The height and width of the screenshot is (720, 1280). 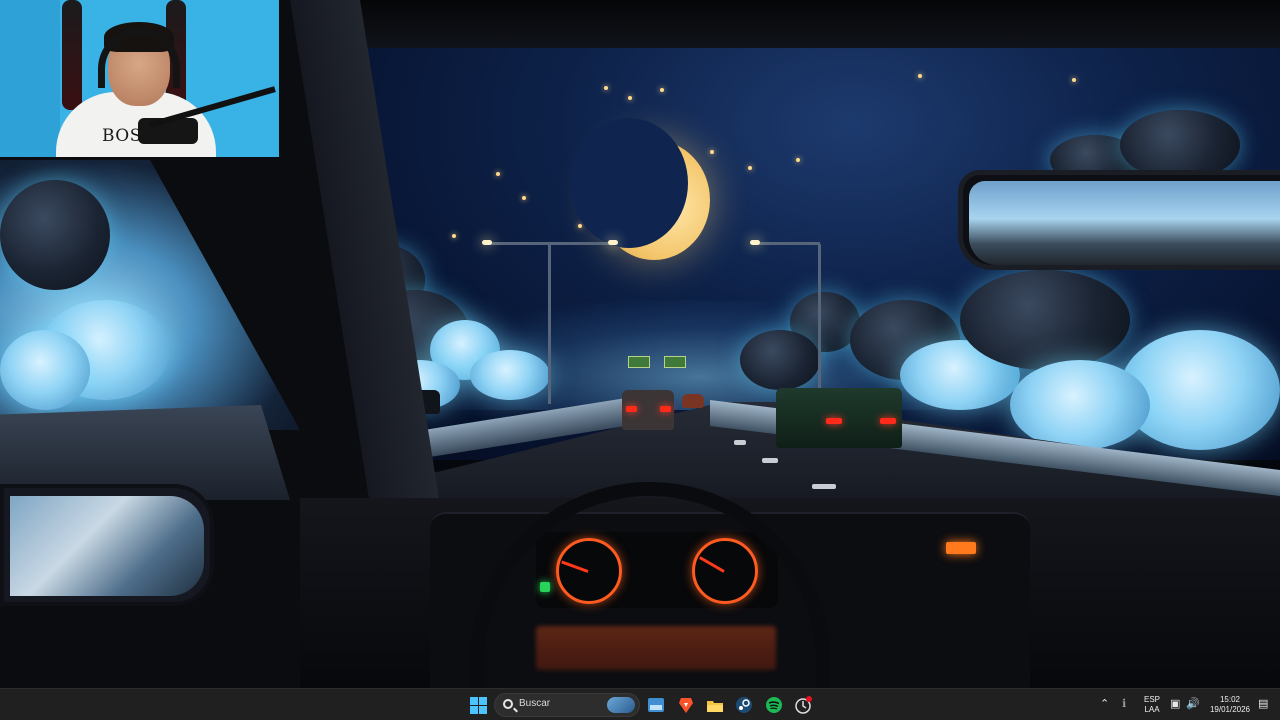 I want to click on brave-browser-icon, so click(x=686, y=705).